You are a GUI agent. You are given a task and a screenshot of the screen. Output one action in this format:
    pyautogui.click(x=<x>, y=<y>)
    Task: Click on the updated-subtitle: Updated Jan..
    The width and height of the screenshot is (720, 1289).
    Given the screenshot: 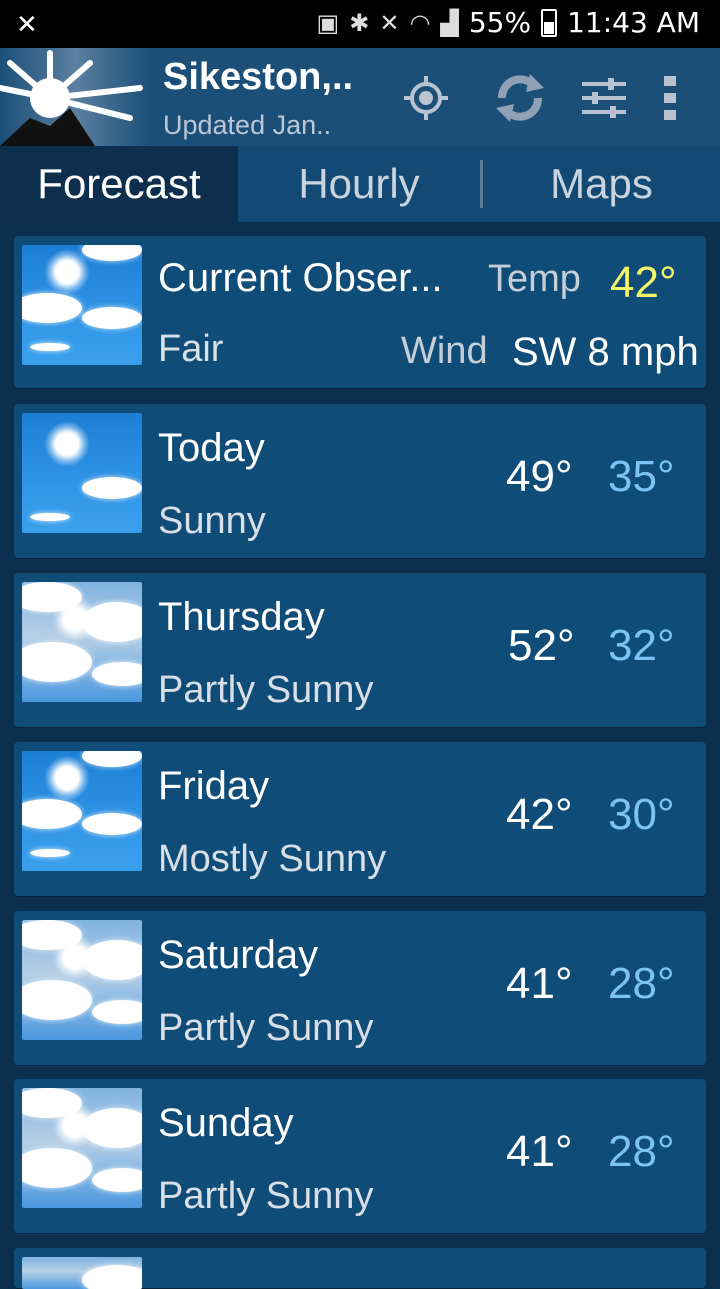 What is the action you would take?
    pyautogui.click(x=247, y=125)
    